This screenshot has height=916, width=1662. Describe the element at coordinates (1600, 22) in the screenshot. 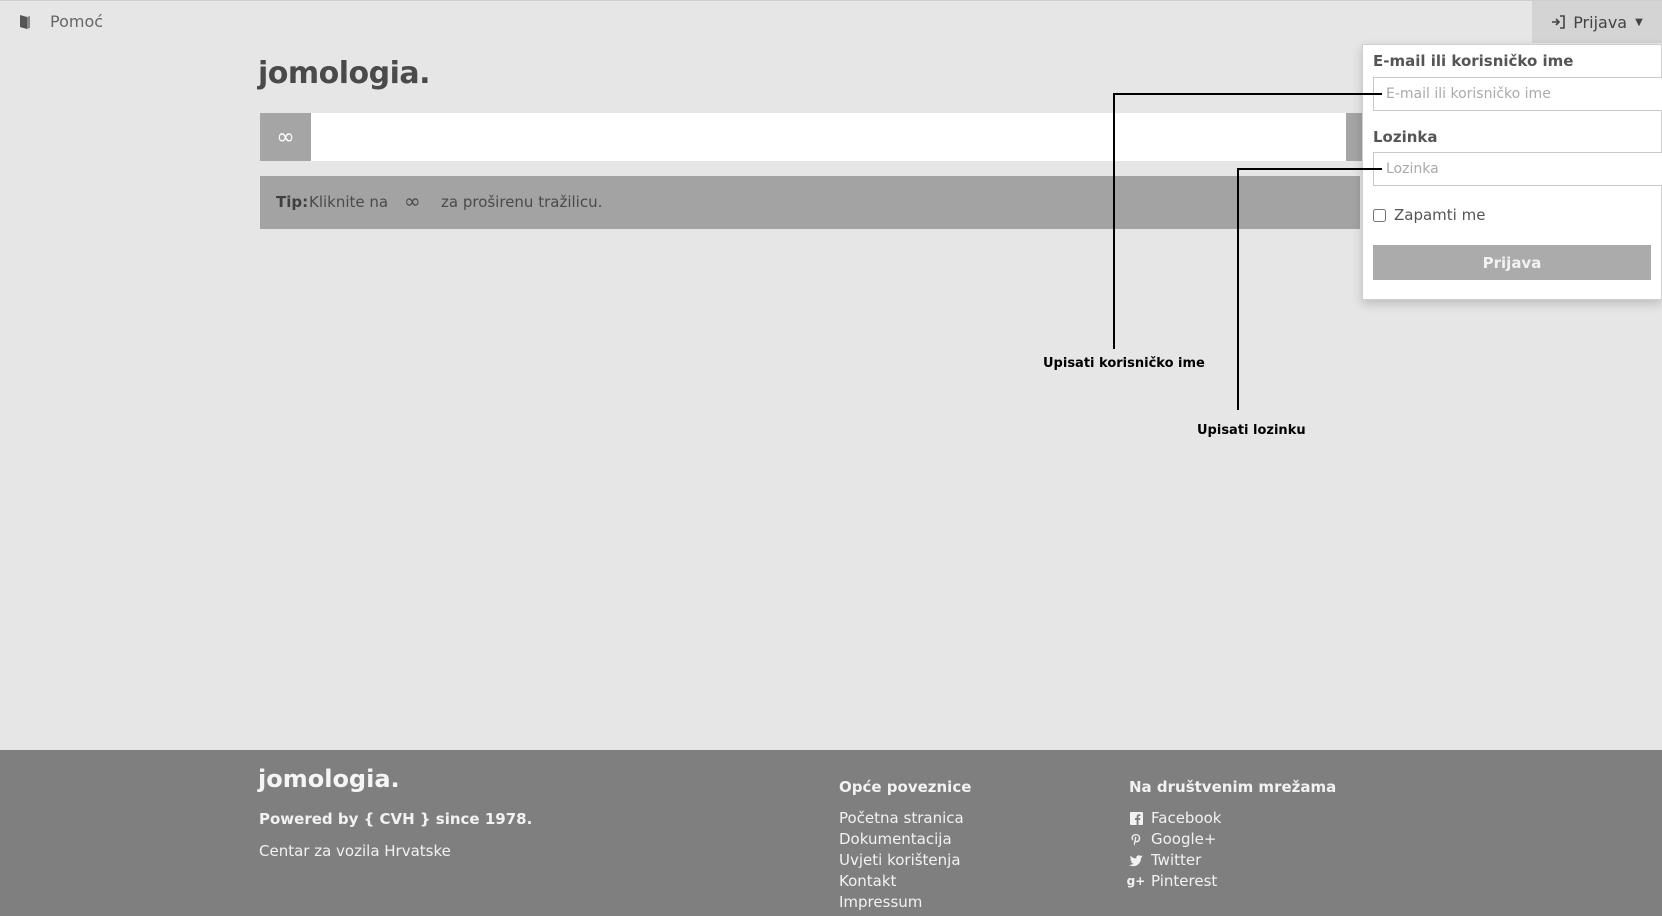

I see `login-toggle-label: Prijava` at that location.